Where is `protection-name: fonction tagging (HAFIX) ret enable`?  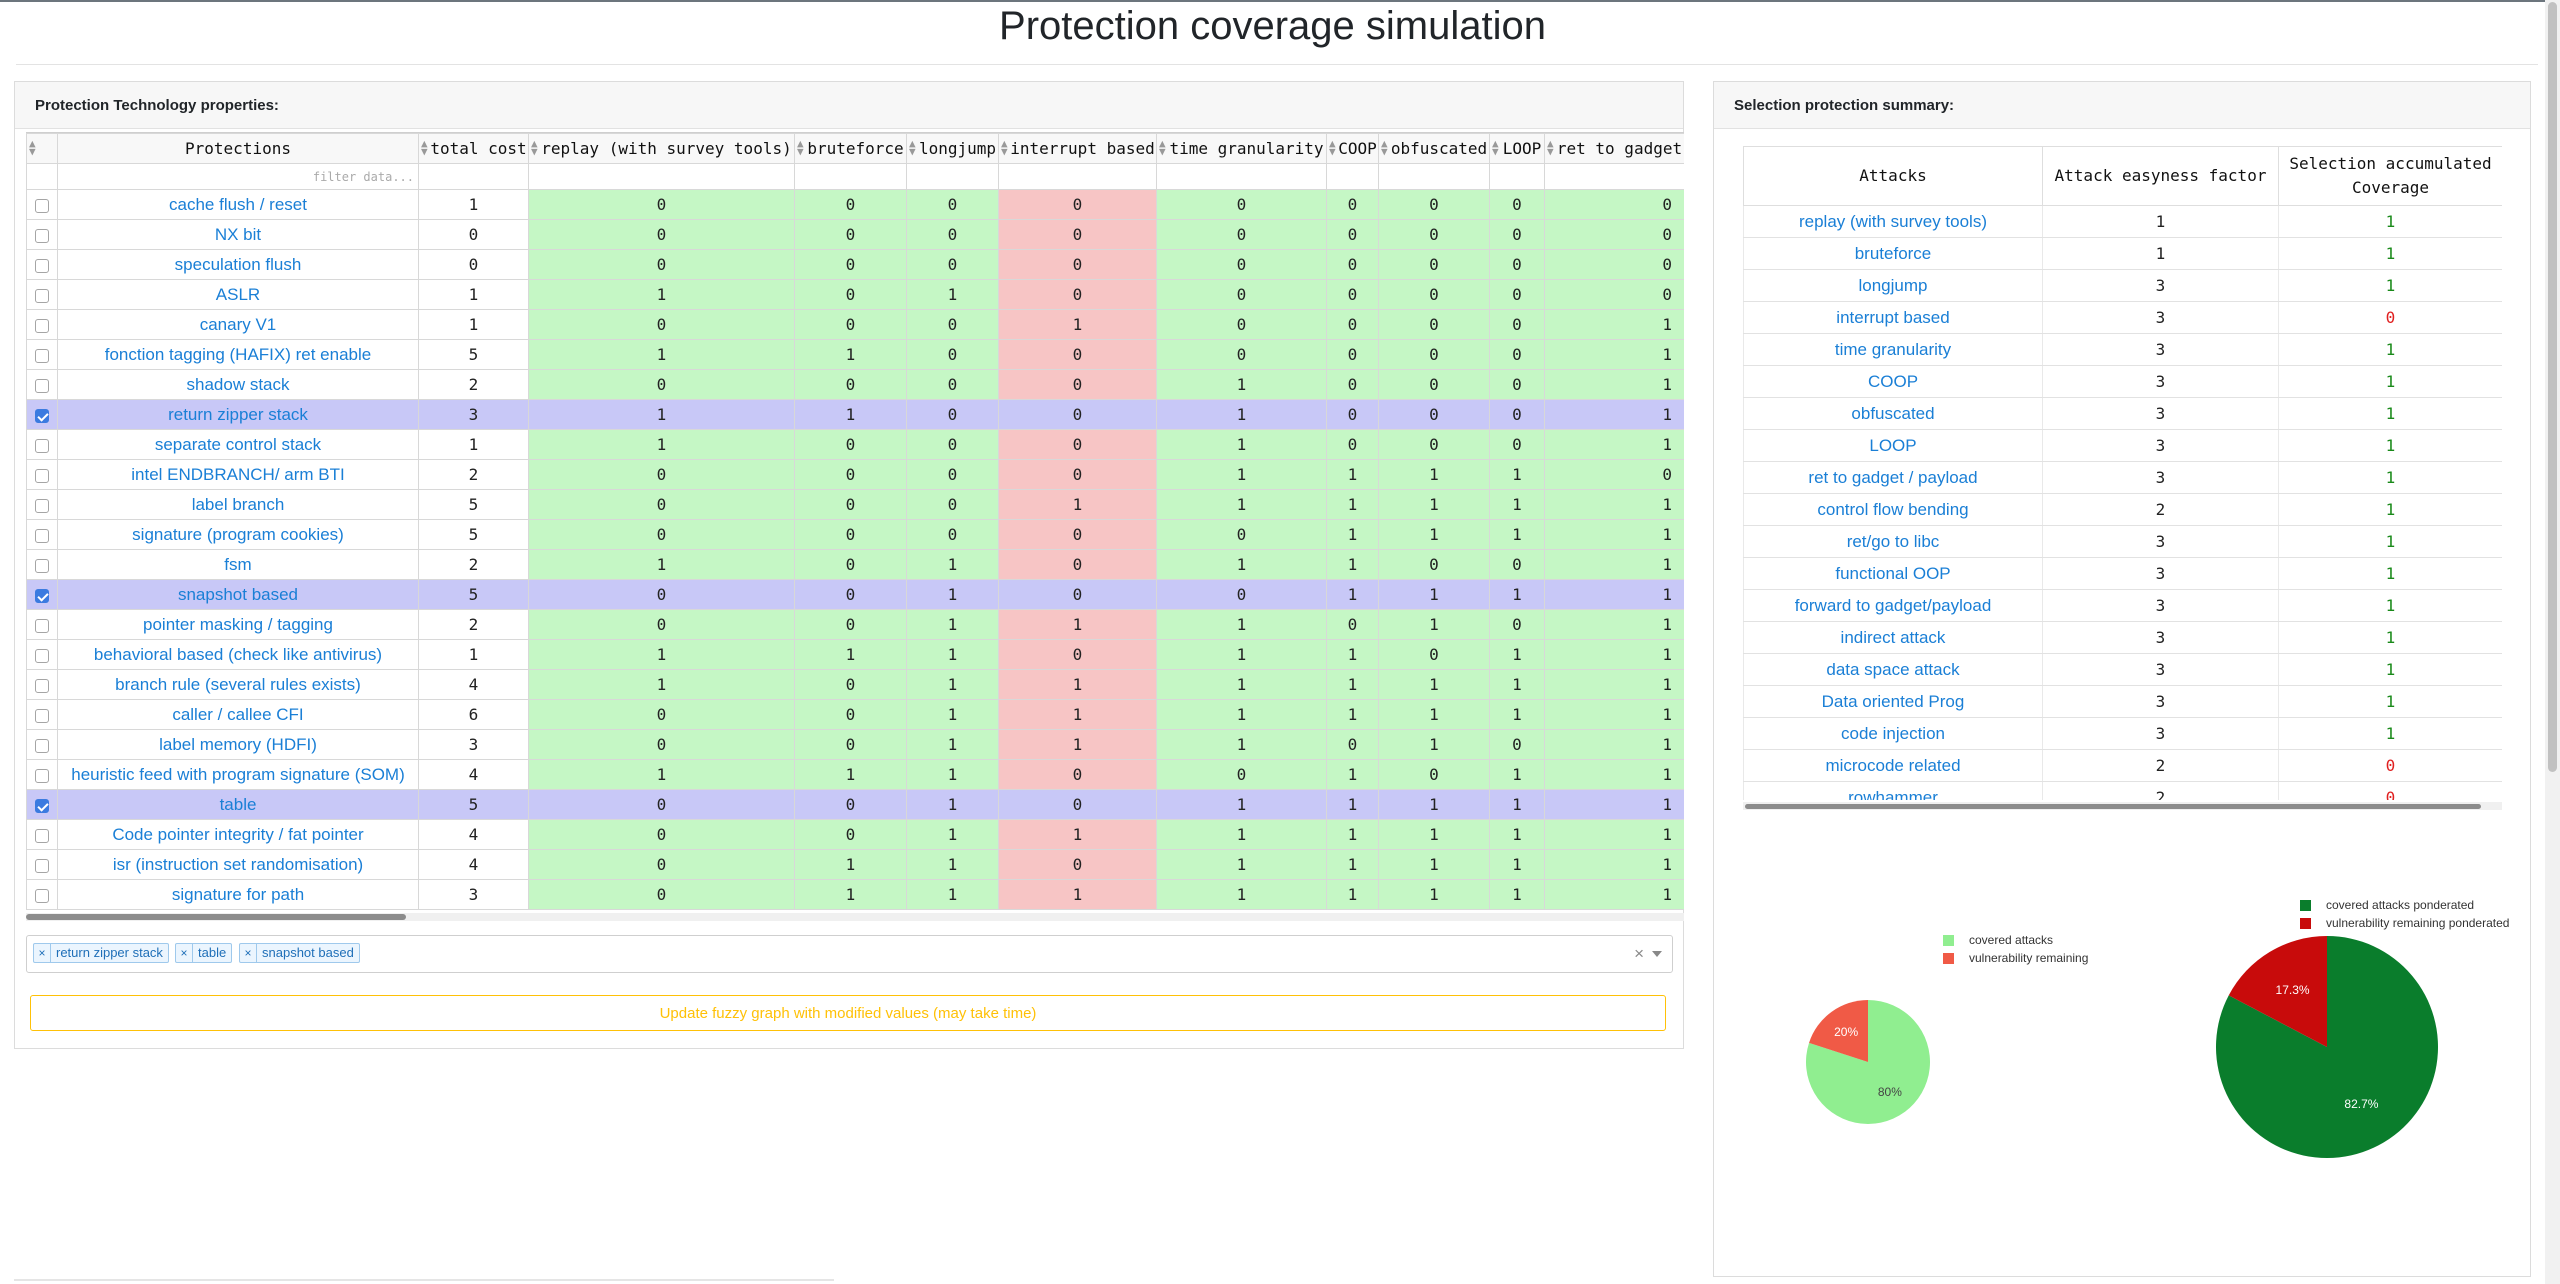
protection-name: fonction tagging (HAFIX) ret enable is located at coordinates (238, 354).